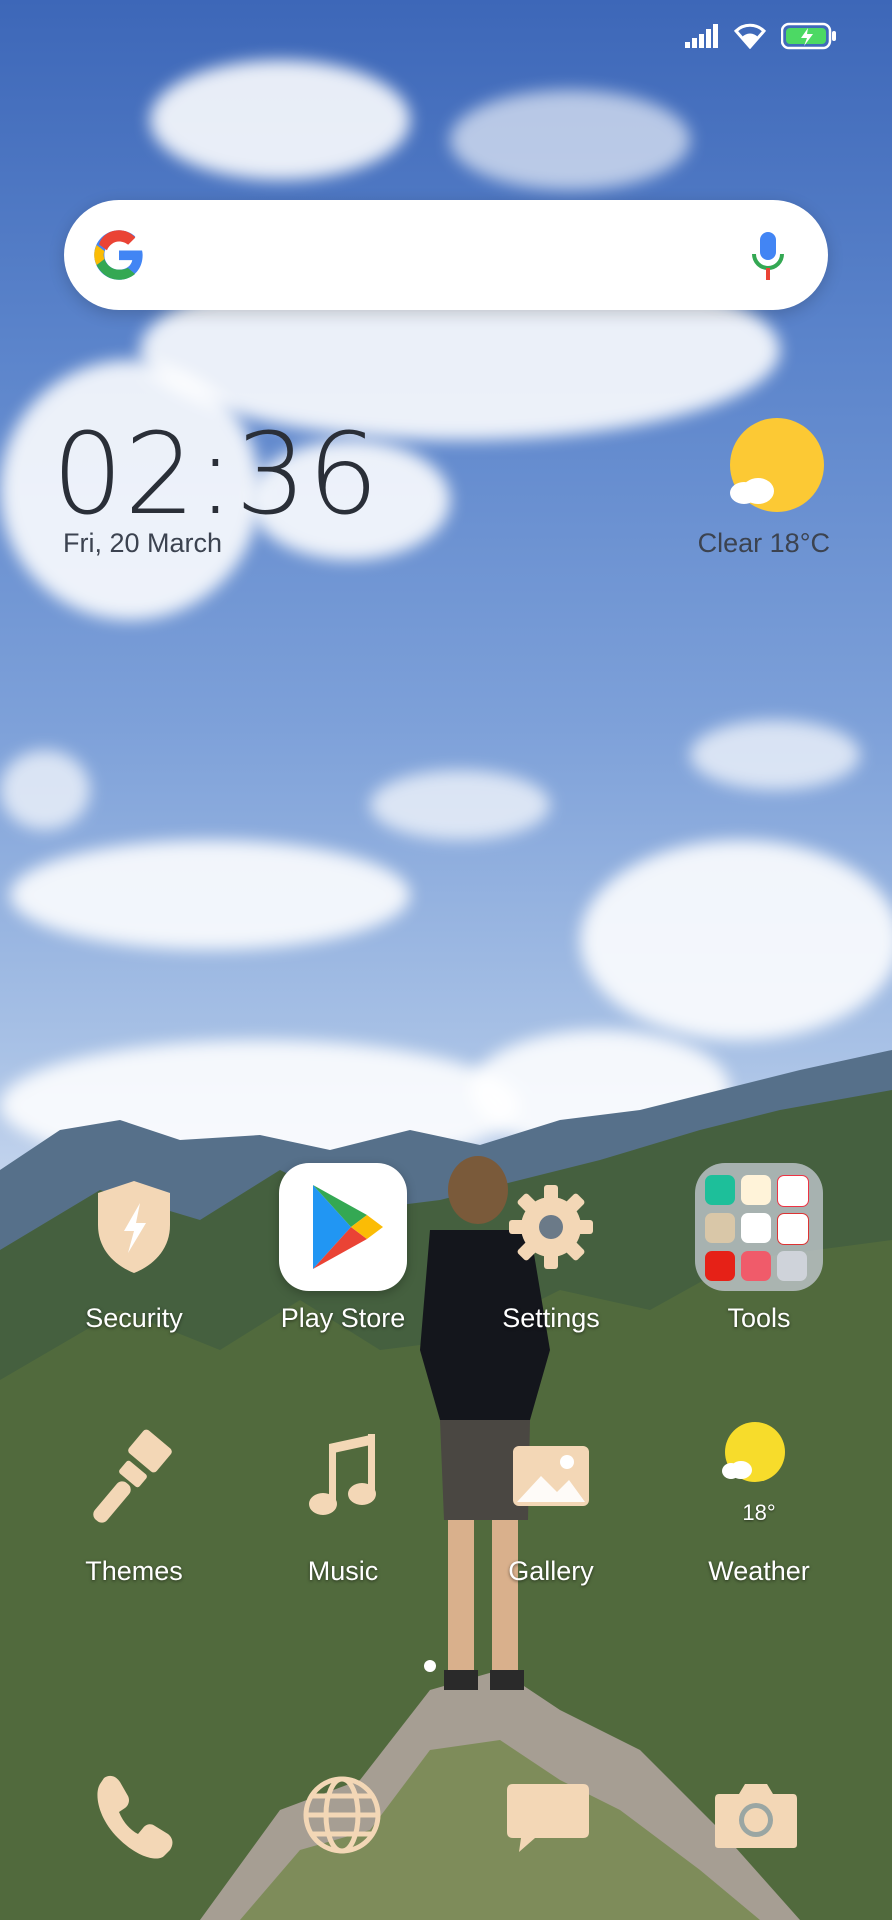 This screenshot has width=892, height=1920. What do you see at coordinates (134, 1318) in the screenshot?
I see `app-label: Security` at bounding box center [134, 1318].